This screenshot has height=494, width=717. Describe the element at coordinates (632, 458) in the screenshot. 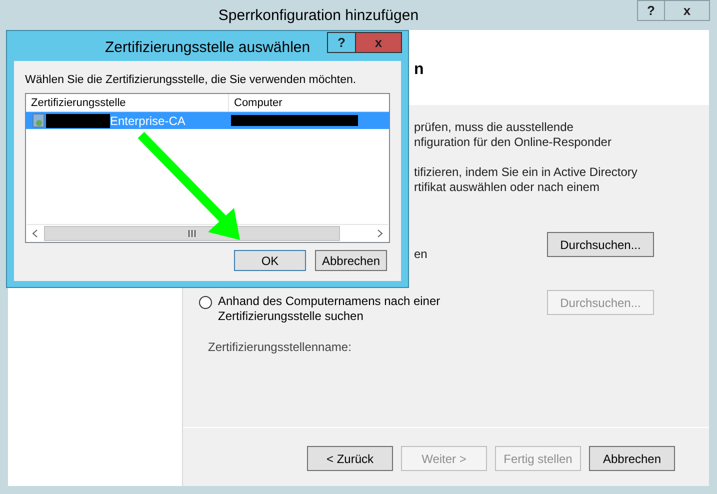

I see `button: Abbrechen` at that location.